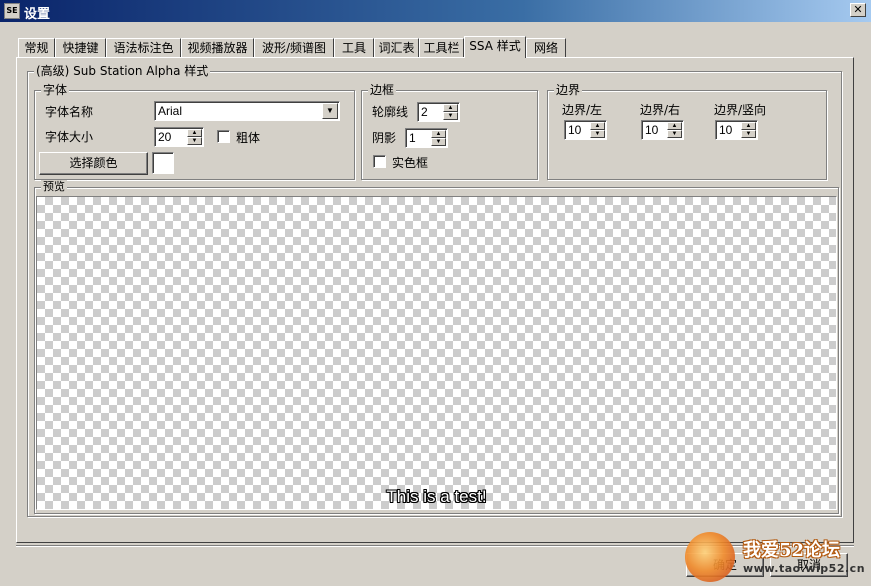  Describe the element at coordinates (546, 48) in the screenshot. I see `tab-network: 网络` at that location.